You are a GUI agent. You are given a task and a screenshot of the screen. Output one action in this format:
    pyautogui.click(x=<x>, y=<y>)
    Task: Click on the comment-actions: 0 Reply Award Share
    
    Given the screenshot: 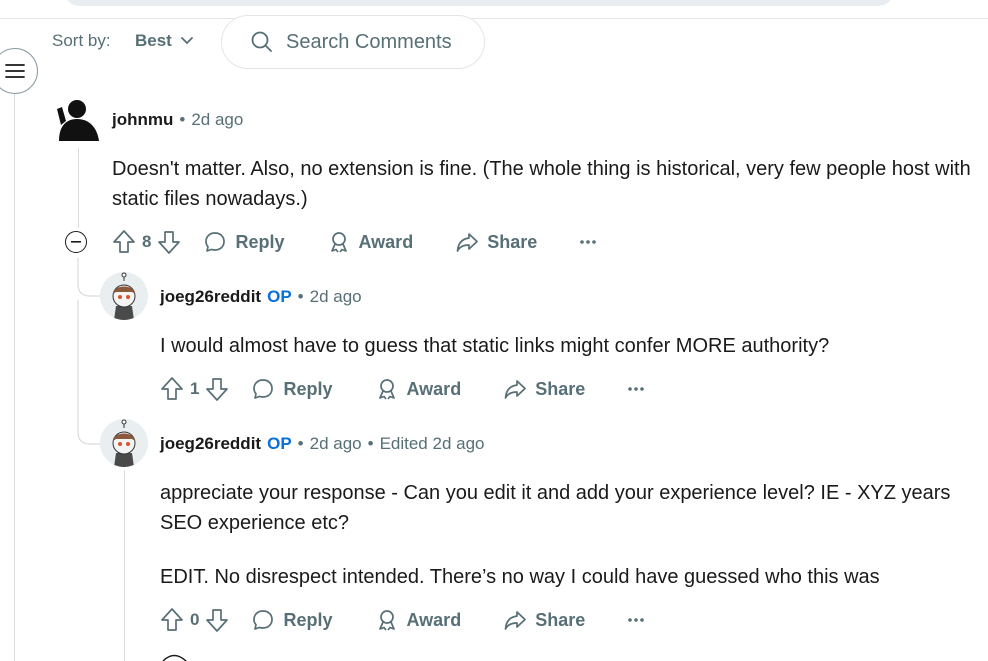 What is the action you would take?
    pyautogui.click(x=402, y=620)
    